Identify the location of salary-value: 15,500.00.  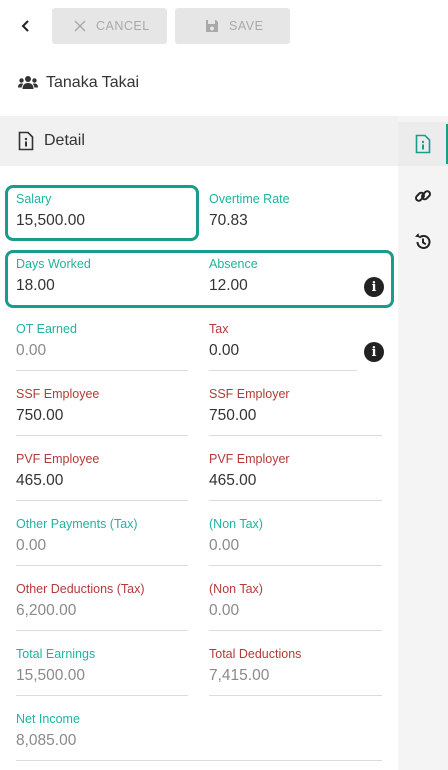
(50, 220).